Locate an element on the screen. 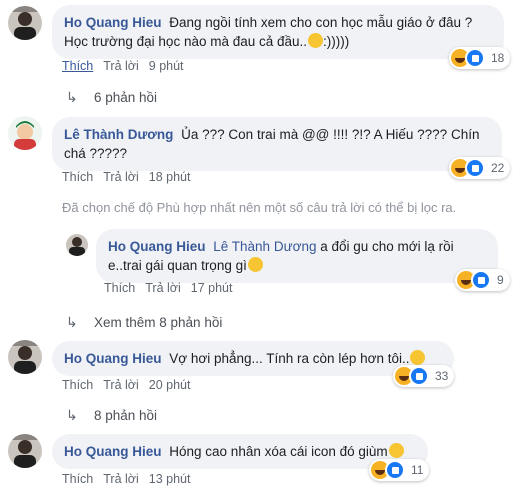 This screenshot has width=523, height=500. reply-author: Ho Quang Hieu is located at coordinates (157, 246).